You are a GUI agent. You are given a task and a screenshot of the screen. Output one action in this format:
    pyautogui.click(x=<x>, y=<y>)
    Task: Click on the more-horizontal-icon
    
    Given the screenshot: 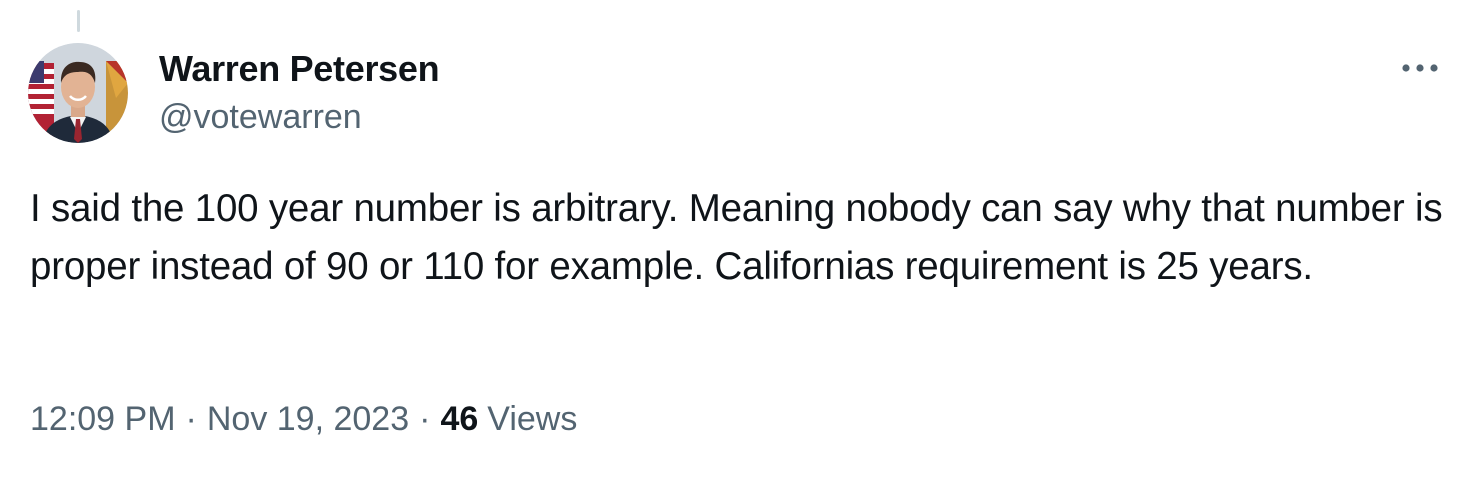 What is the action you would take?
    pyautogui.click(x=1420, y=68)
    